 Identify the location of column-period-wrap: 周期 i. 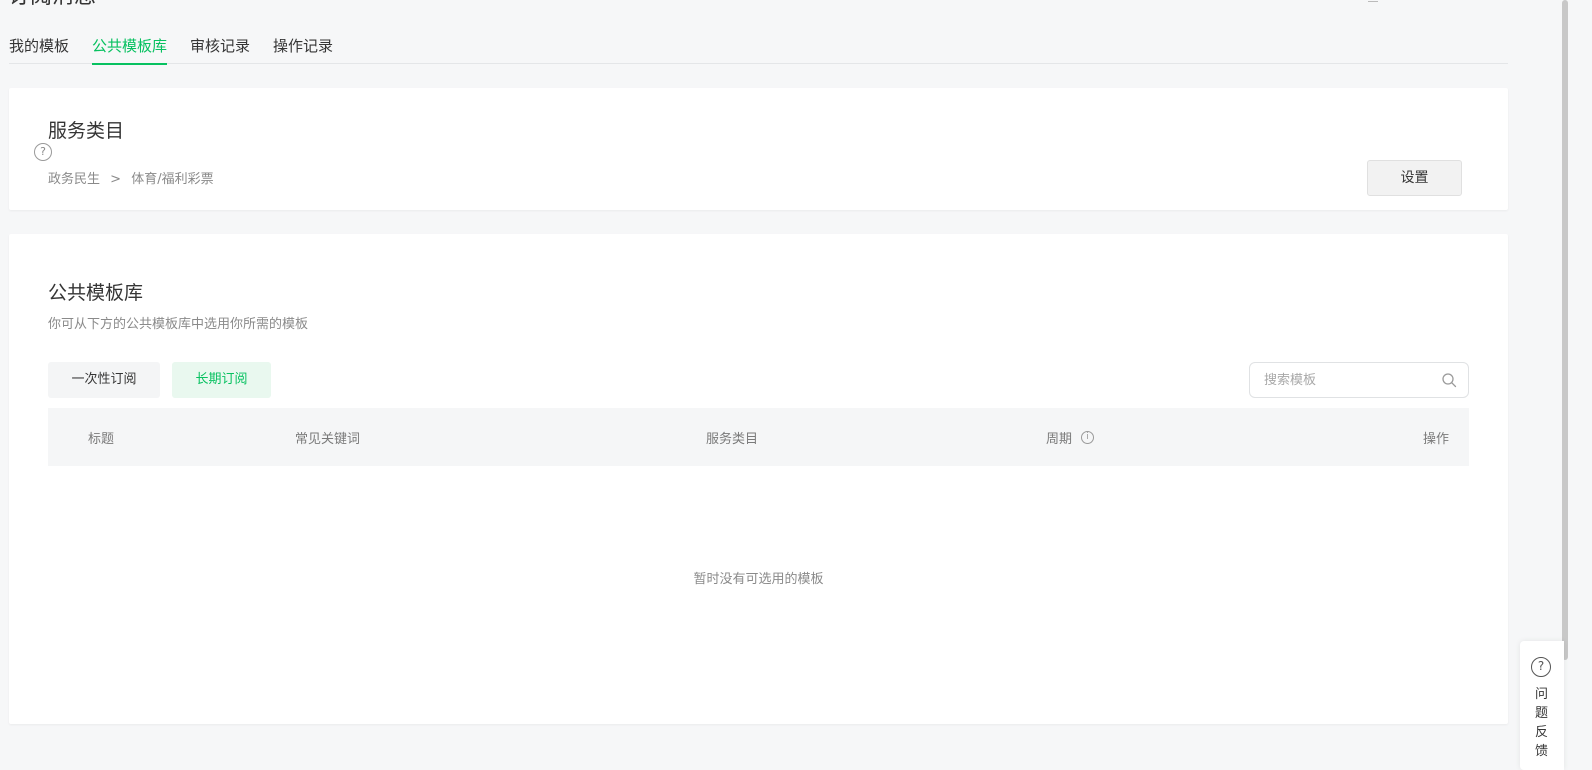
(1070, 437).